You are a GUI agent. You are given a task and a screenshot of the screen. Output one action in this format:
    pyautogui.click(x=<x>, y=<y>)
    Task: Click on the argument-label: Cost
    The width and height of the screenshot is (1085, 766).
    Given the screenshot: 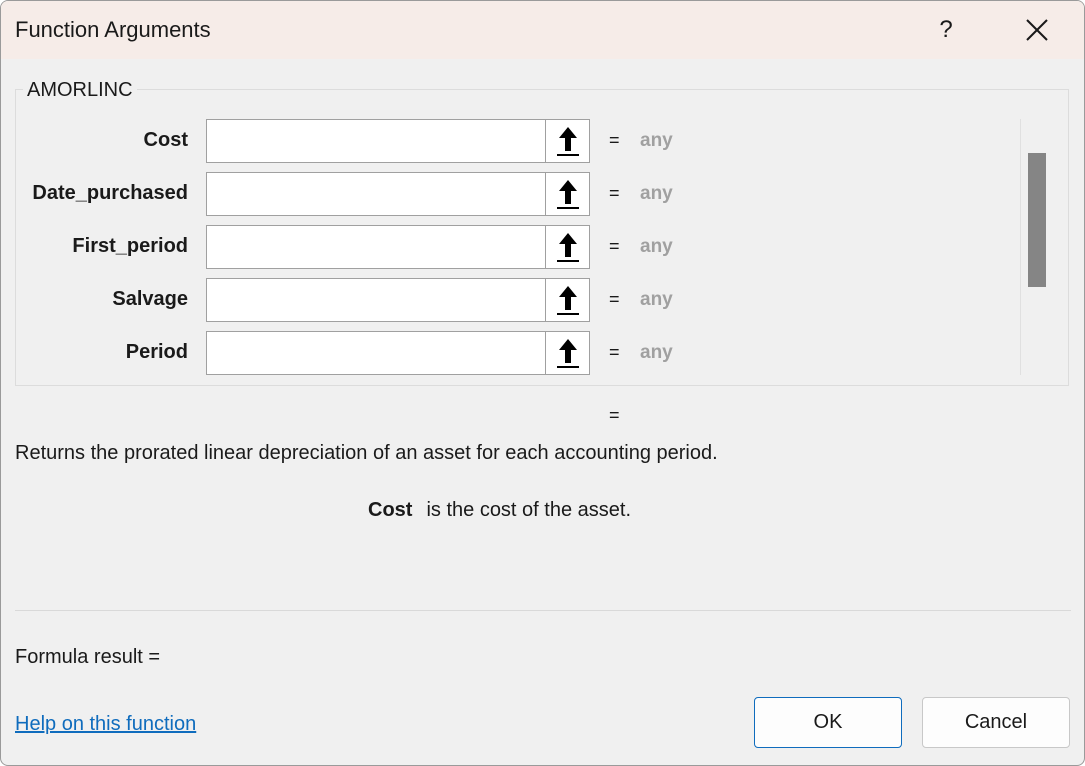 What is the action you would take?
    pyautogui.click(x=165, y=140)
    